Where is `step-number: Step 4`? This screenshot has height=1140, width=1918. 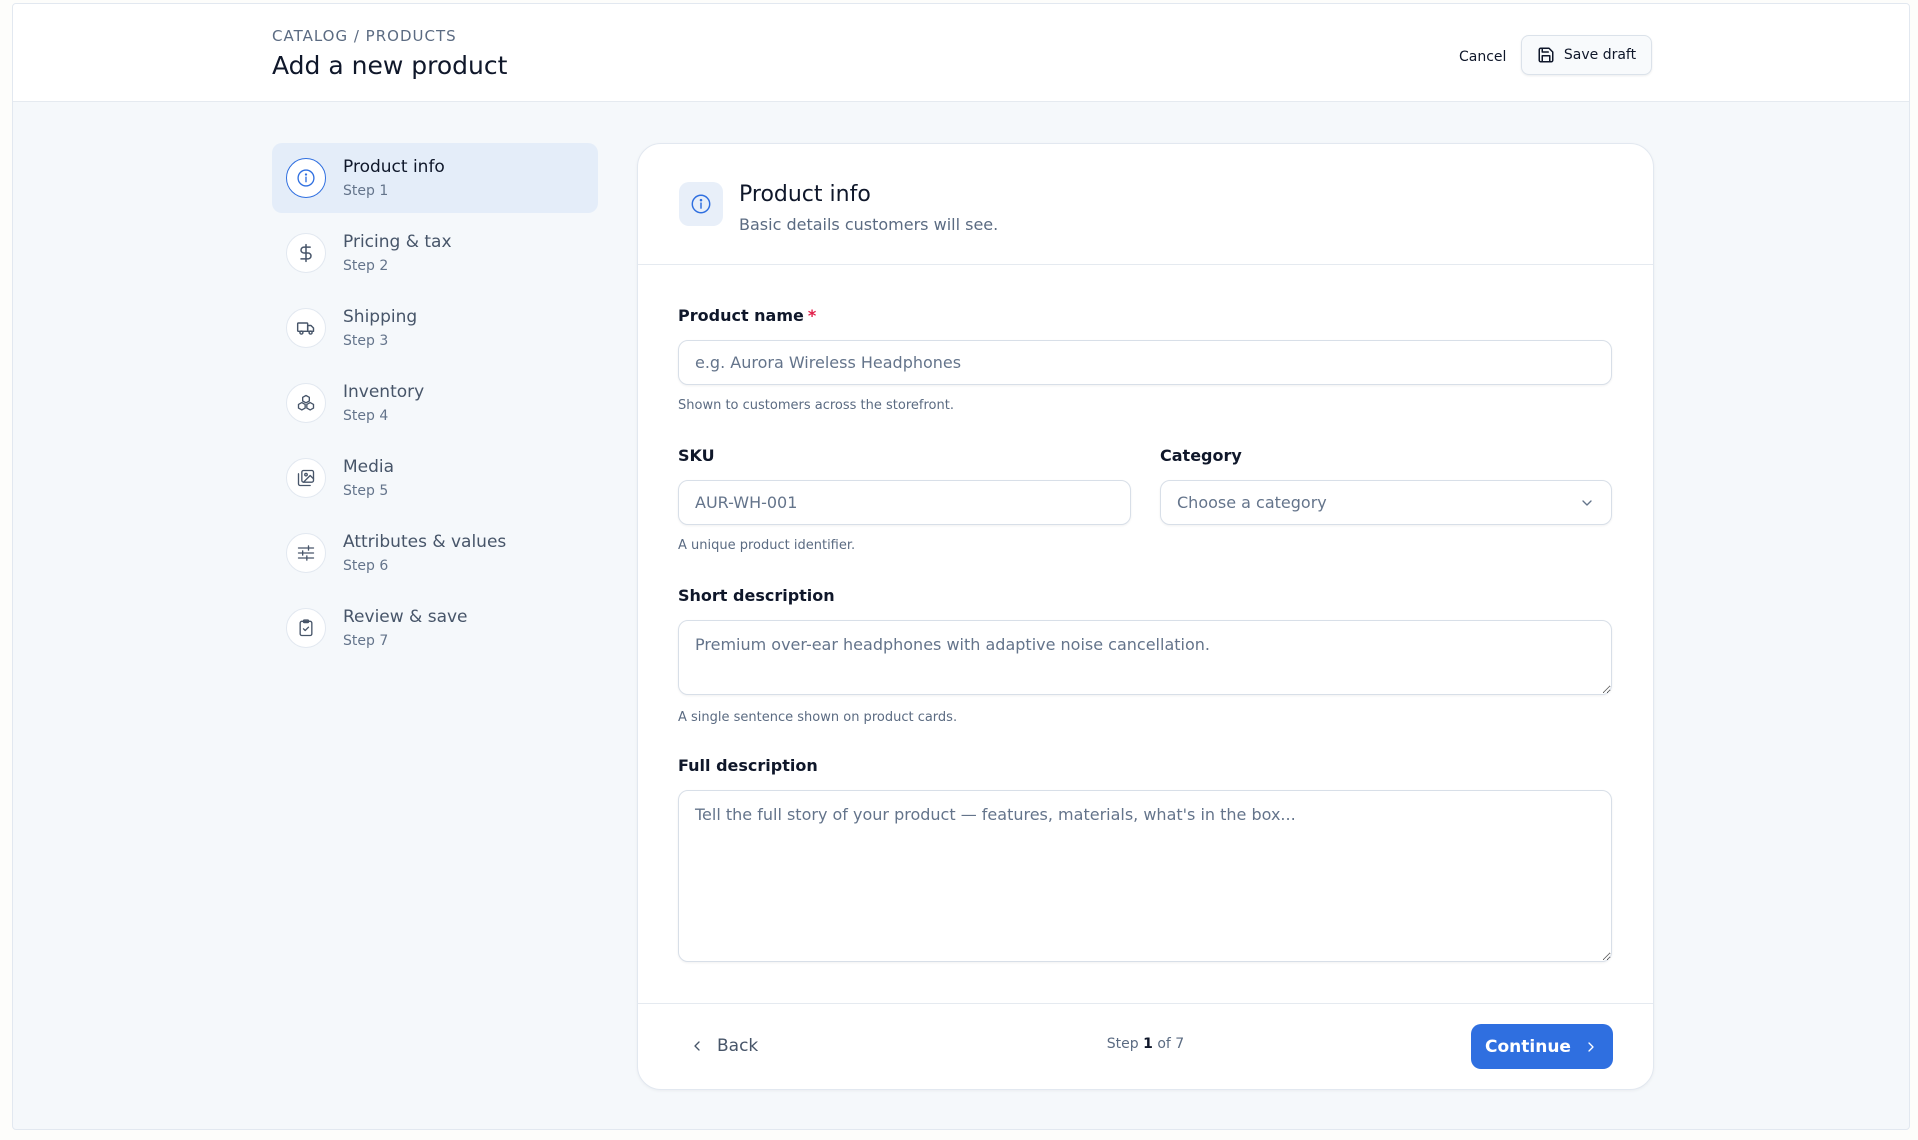
step-number: Step 4 is located at coordinates (366, 416).